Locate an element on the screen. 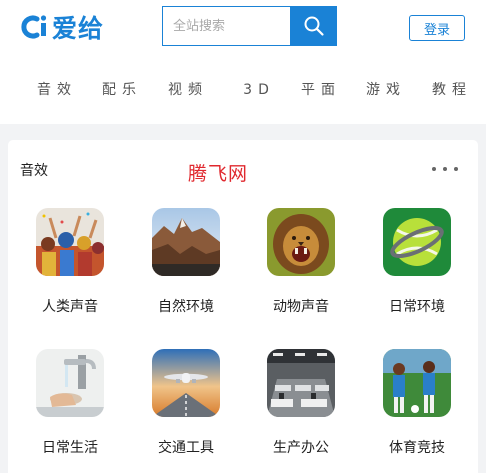 The image size is (486, 473). lion-icon is located at coordinates (301, 242).